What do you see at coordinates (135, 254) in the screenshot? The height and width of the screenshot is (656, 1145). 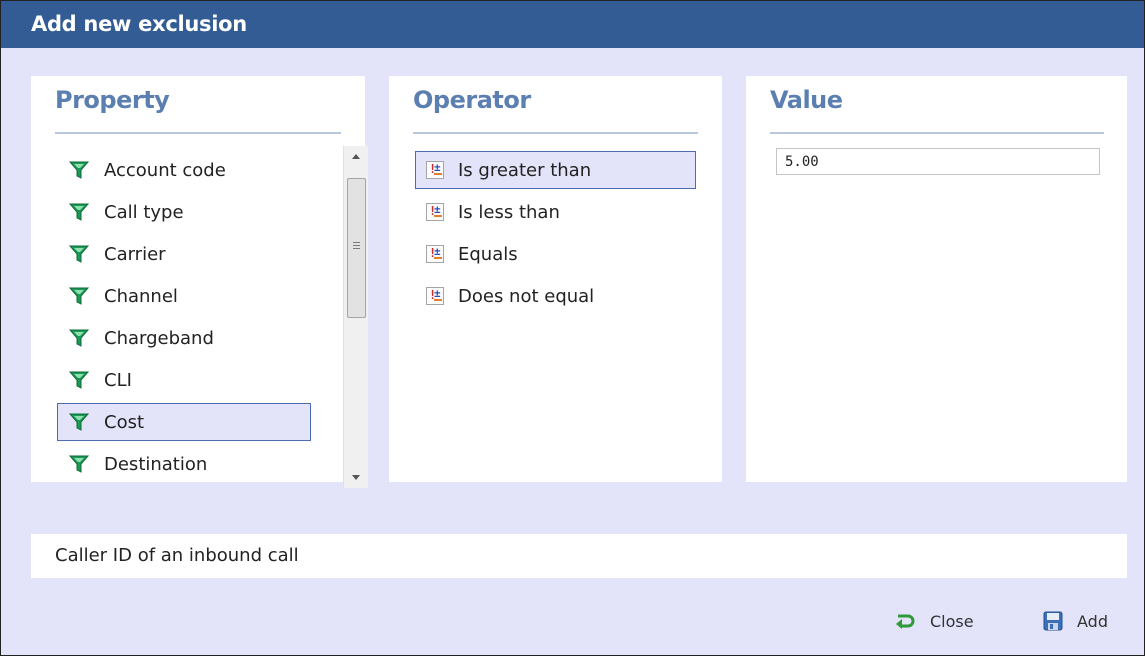 I see `property-item-label: Carrier` at bounding box center [135, 254].